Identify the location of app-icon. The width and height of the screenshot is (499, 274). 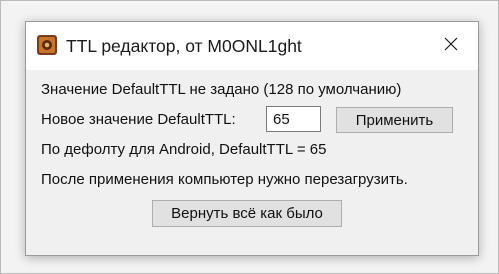
(47, 45).